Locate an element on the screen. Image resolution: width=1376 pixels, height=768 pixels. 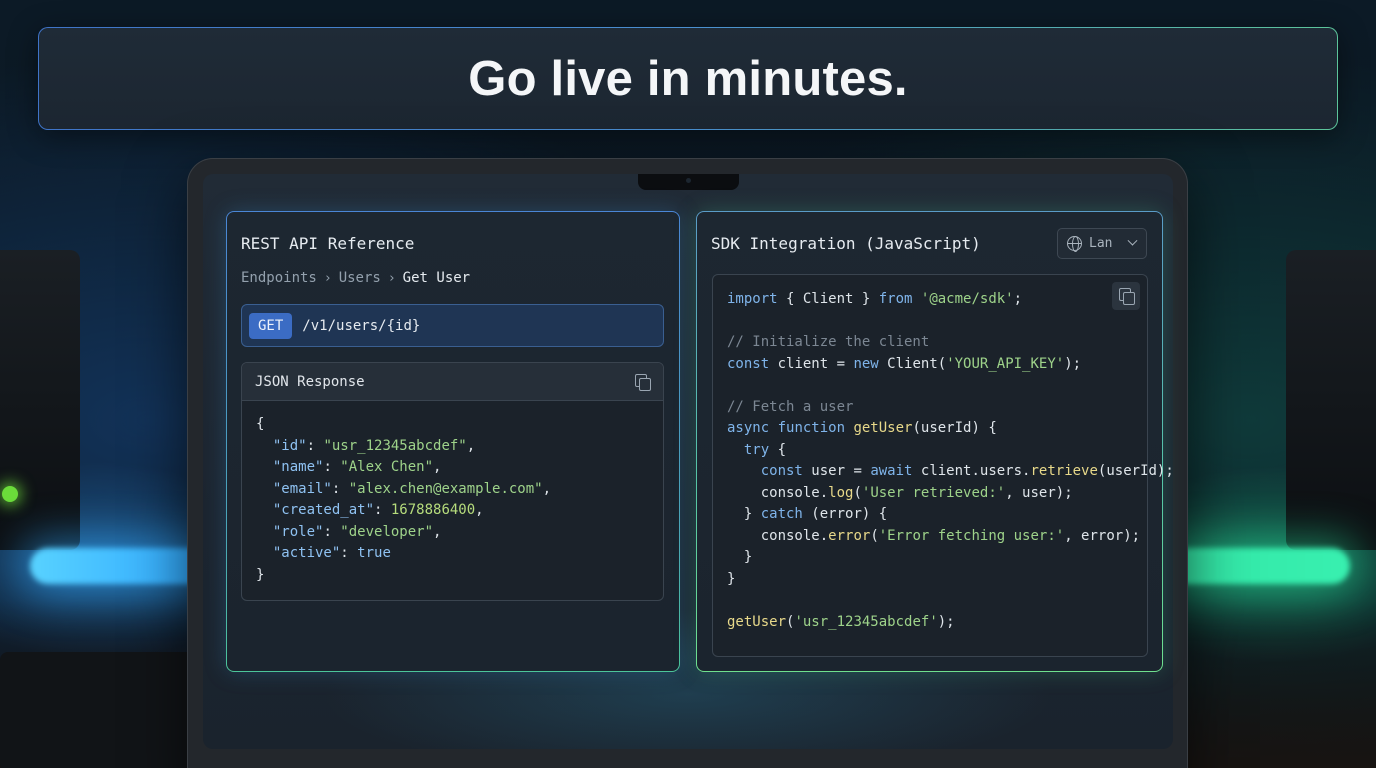
language-selector: Lan is located at coordinates (1102, 243).